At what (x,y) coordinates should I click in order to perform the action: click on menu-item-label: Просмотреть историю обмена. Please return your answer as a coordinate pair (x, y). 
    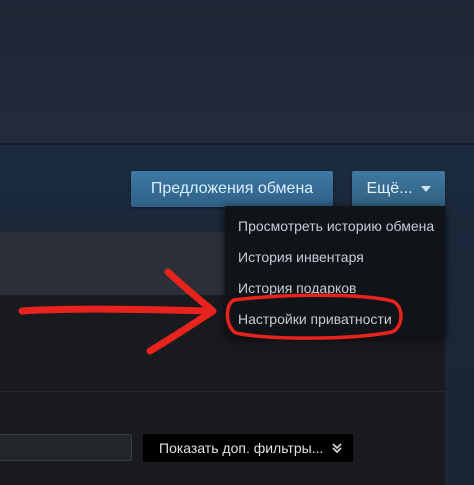
    Looking at the image, I should click on (336, 225).